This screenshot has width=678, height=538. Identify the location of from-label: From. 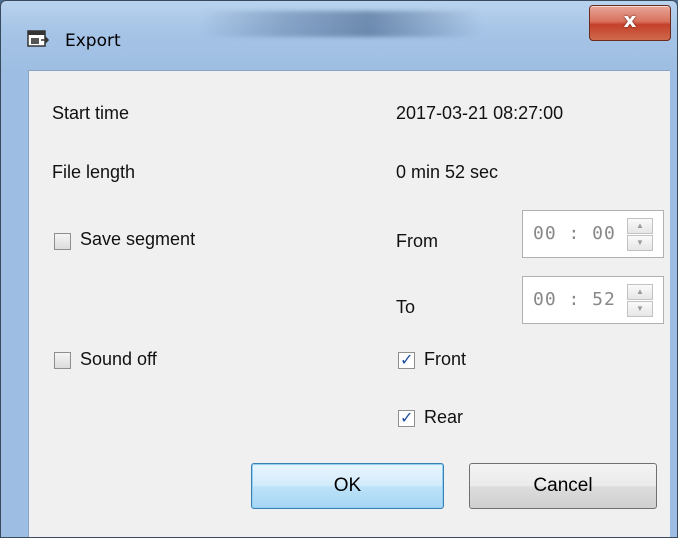
(417, 241).